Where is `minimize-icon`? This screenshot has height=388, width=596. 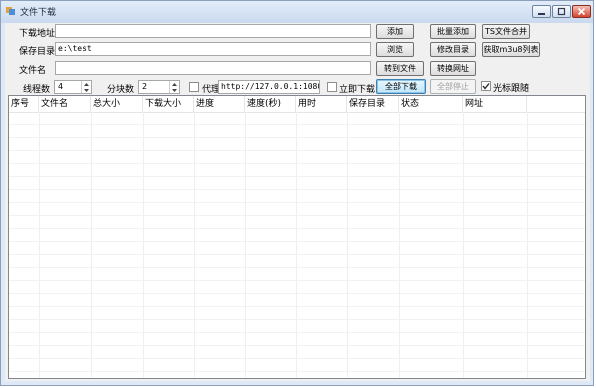 minimize-icon is located at coordinates (541, 14).